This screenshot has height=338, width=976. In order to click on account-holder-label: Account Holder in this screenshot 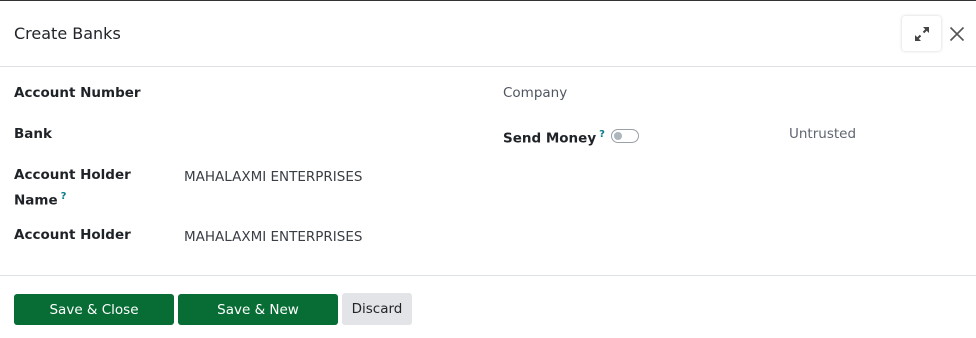, I will do `click(72, 235)`.